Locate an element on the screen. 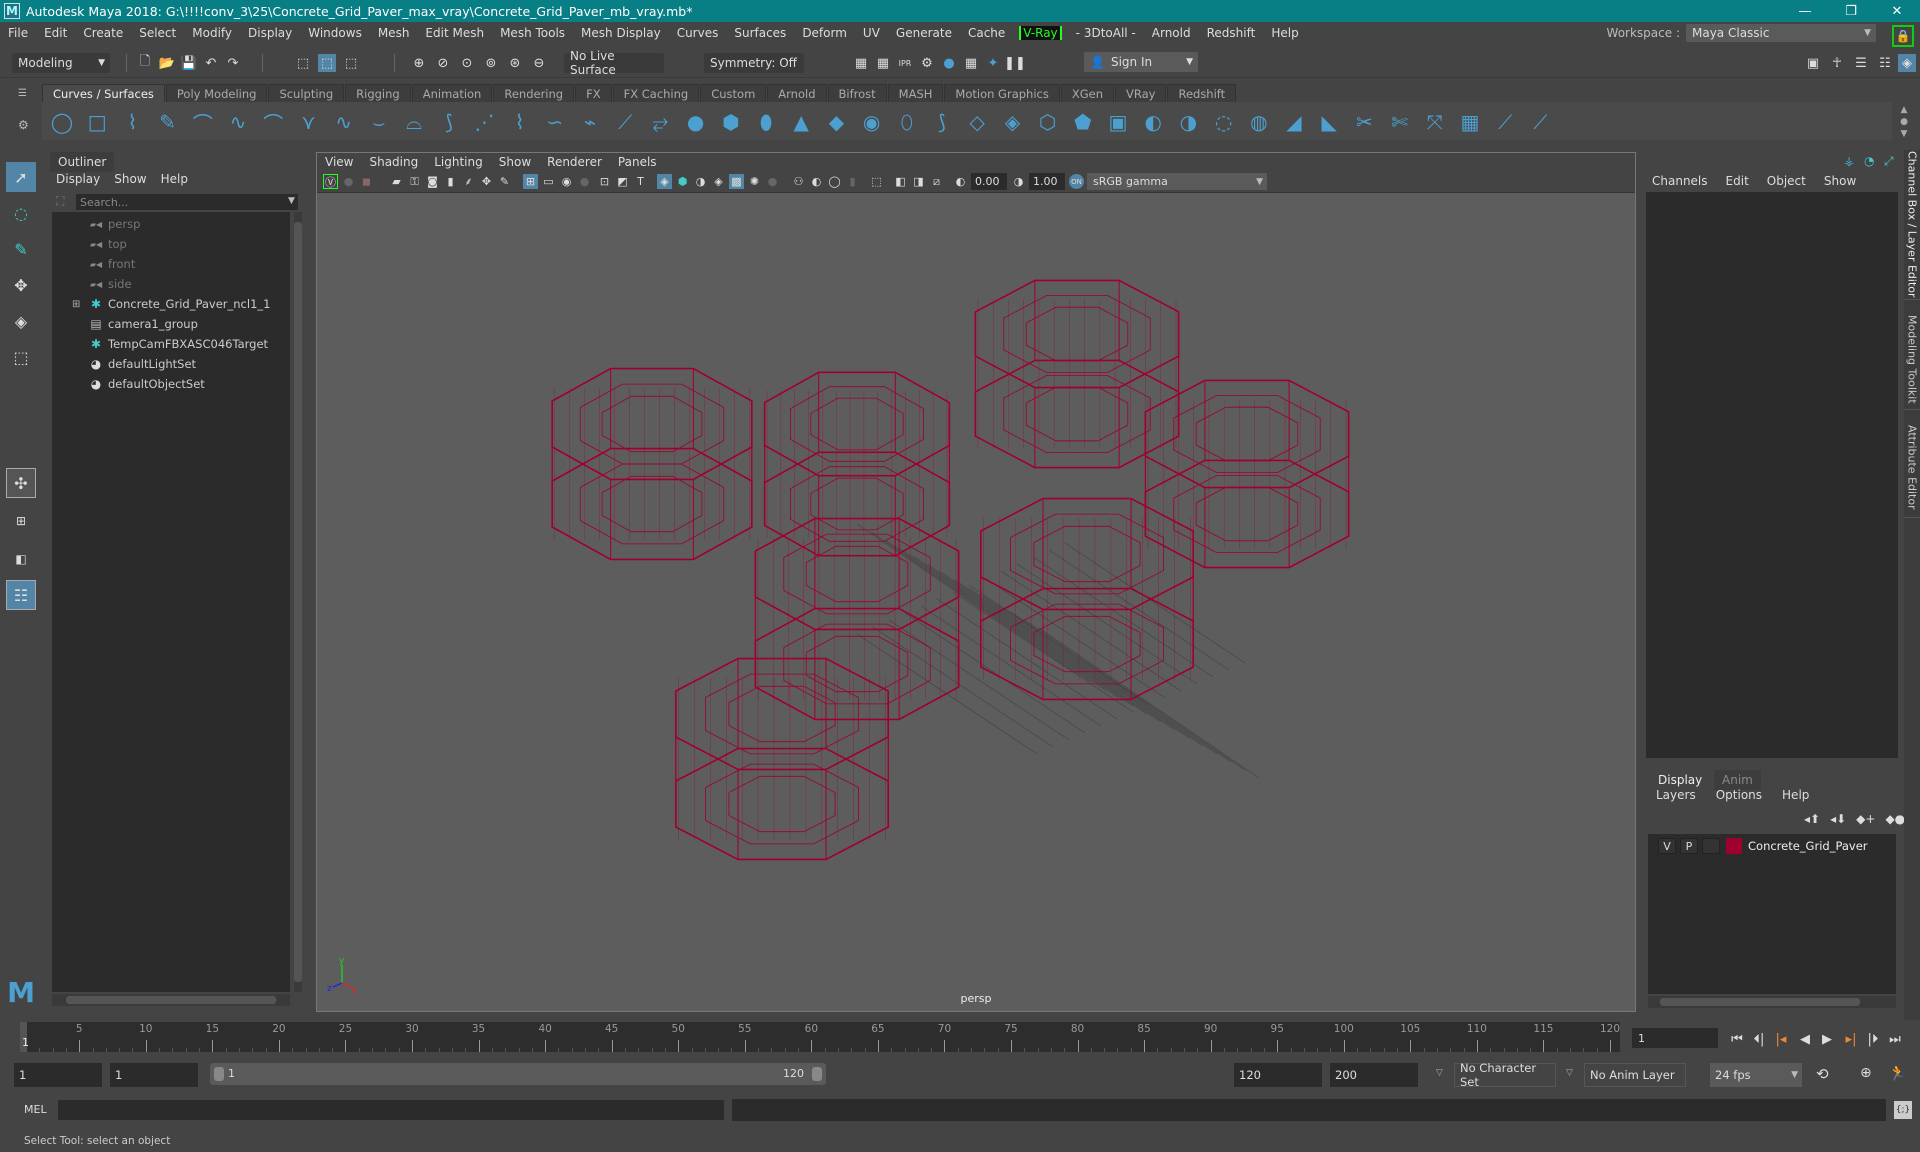 The image size is (1920, 1152). shelf-menu-icon: ☰ is located at coordinates (23, 93).